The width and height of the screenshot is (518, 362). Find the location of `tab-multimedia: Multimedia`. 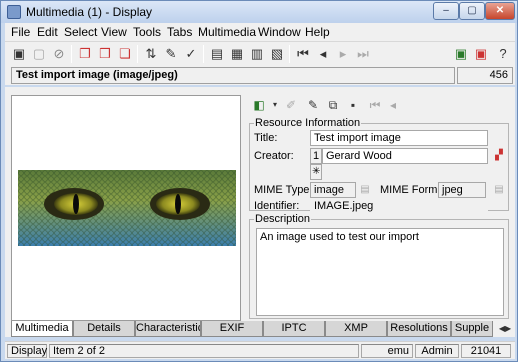

tab-multimedia: Multimedia is located at coordinates (42, 329).